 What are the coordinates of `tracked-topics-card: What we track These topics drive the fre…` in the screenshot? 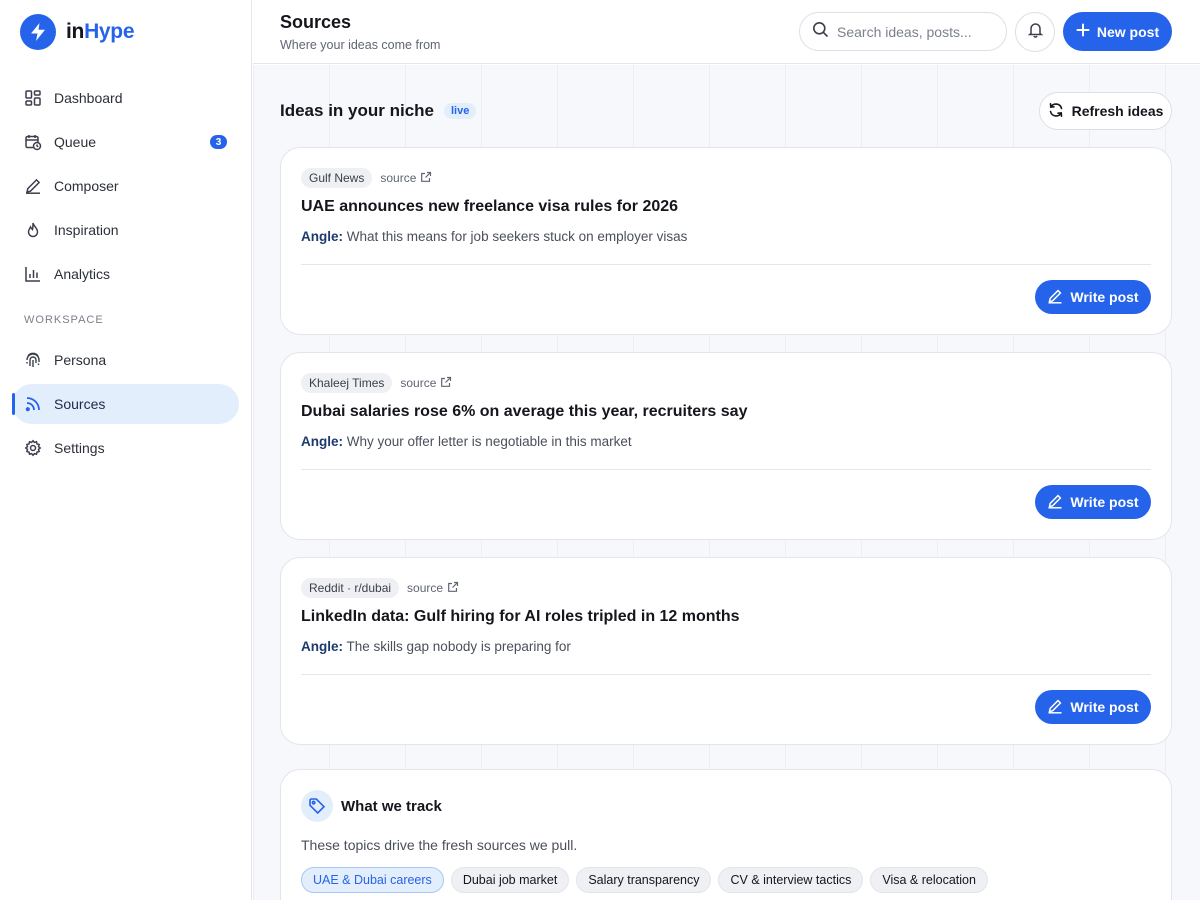 It's located at (726, 834).